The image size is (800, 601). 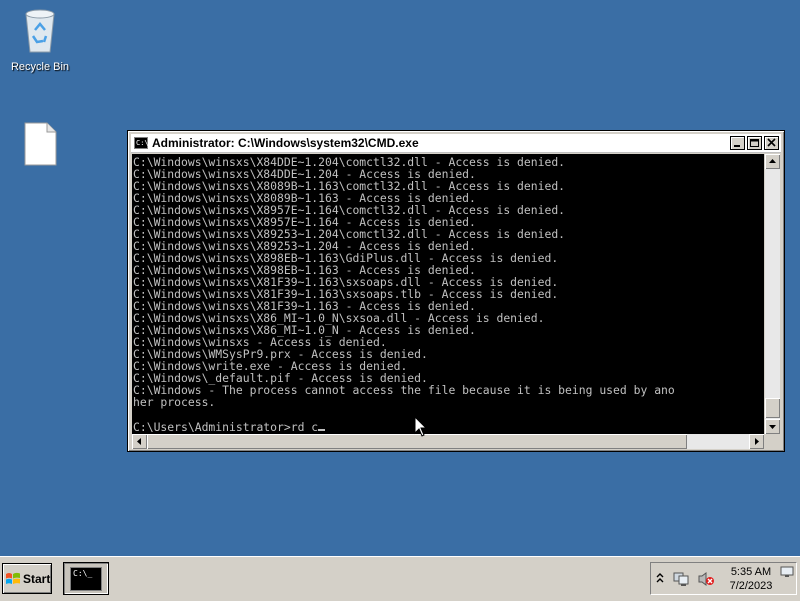 I want to click on vertical-scroll-thumb, so click(x=772, y=408).